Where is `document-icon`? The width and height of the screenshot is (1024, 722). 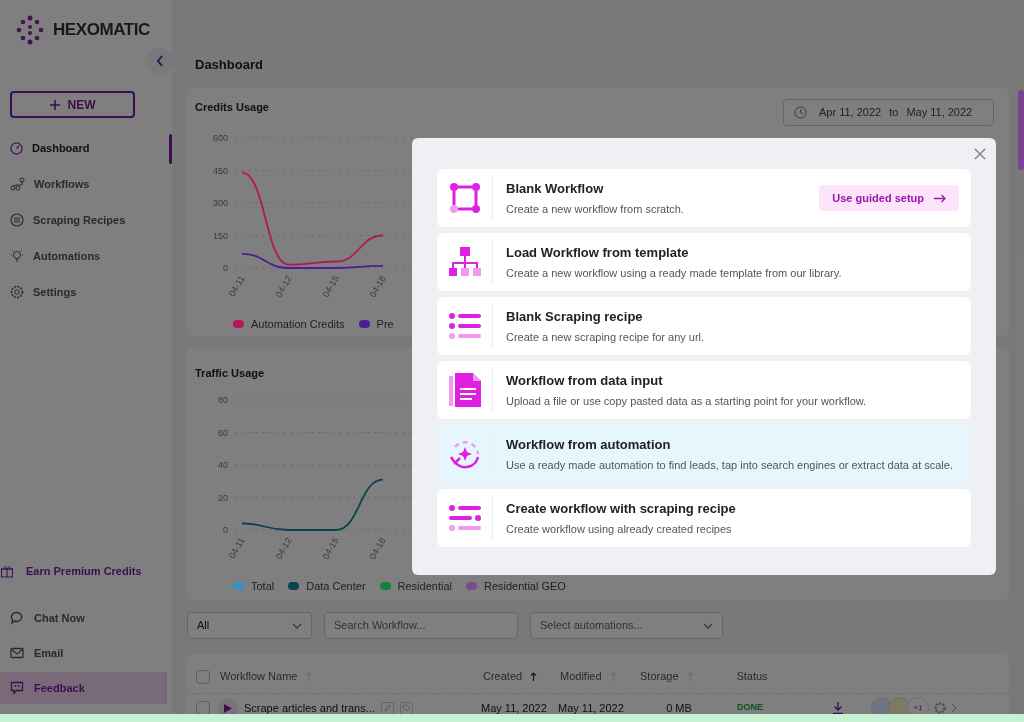 document-icon is located at coordinates (464, 390).